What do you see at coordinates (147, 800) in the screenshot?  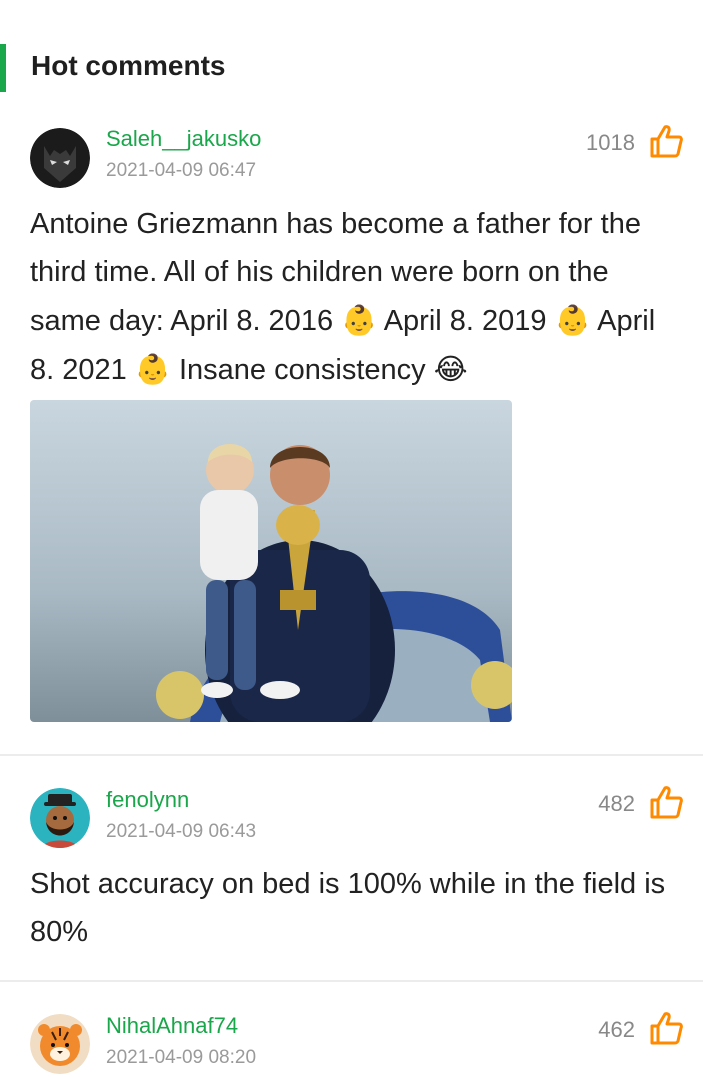 I see `comment-username: fenolynn` at bounding box center [147, 800].